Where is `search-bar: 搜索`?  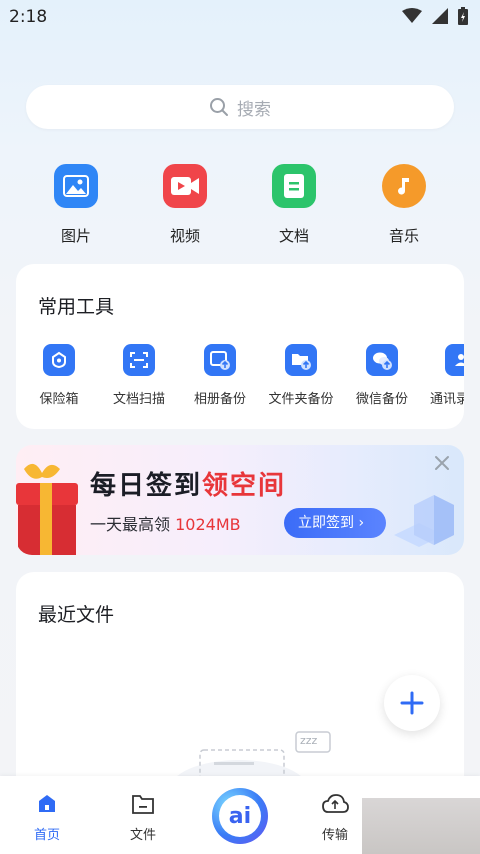
search-bar: 搜索 is located at coordinates (240, 107).